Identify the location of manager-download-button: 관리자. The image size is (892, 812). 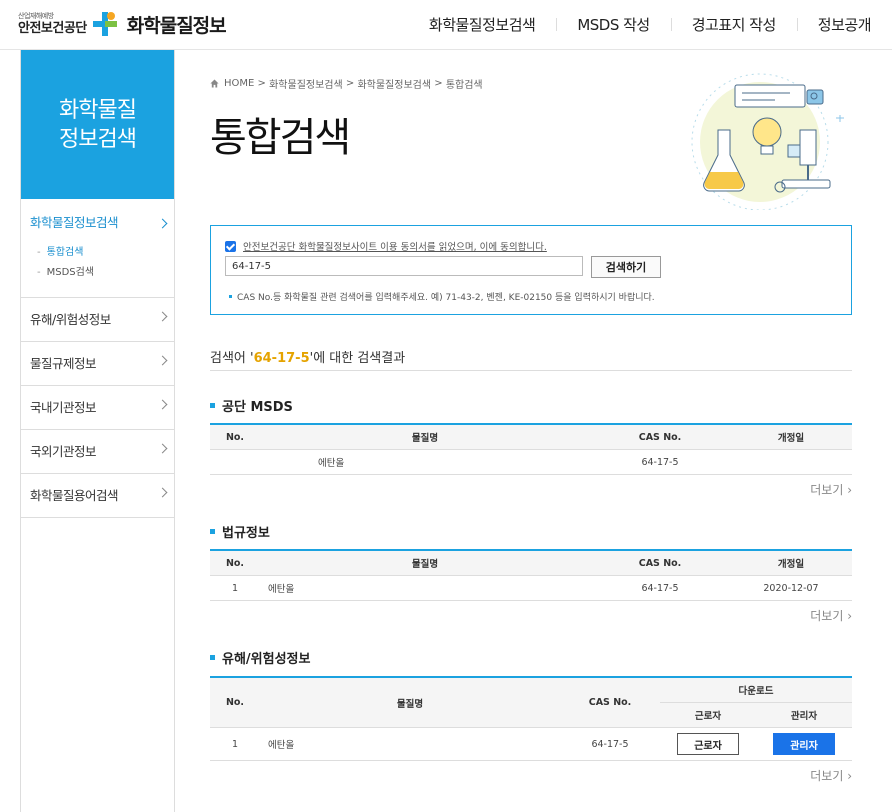
(804, 744).